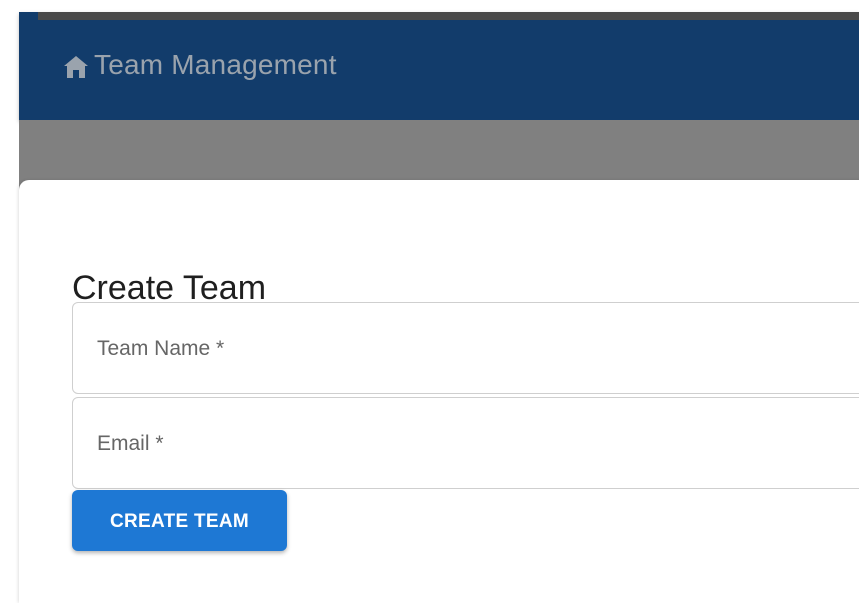  I want to click on top-edge, so click(429, 6).